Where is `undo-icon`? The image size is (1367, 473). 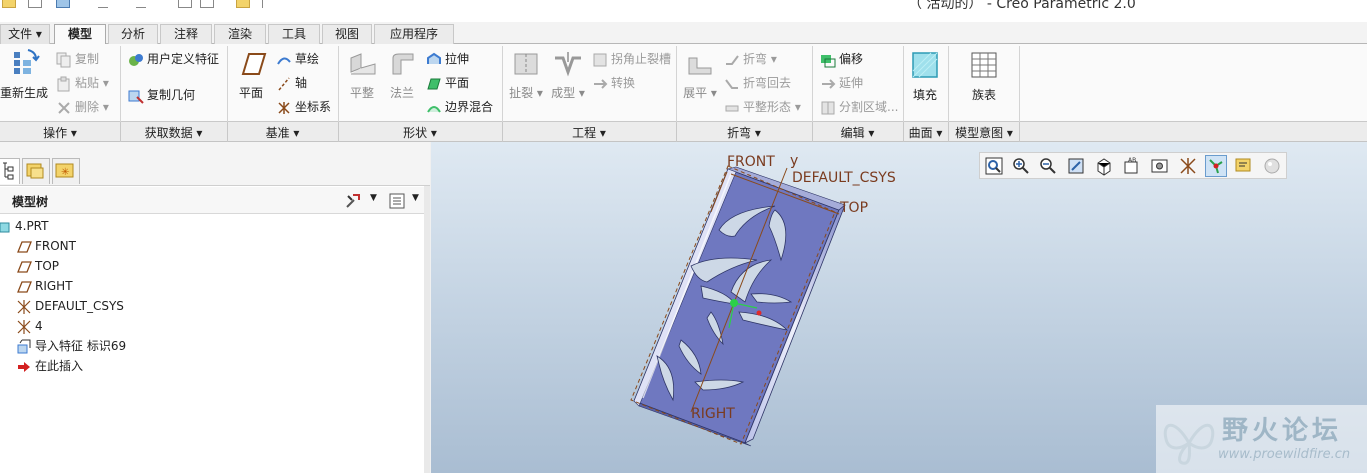
undo-icon is located at coordinates (103, 4).